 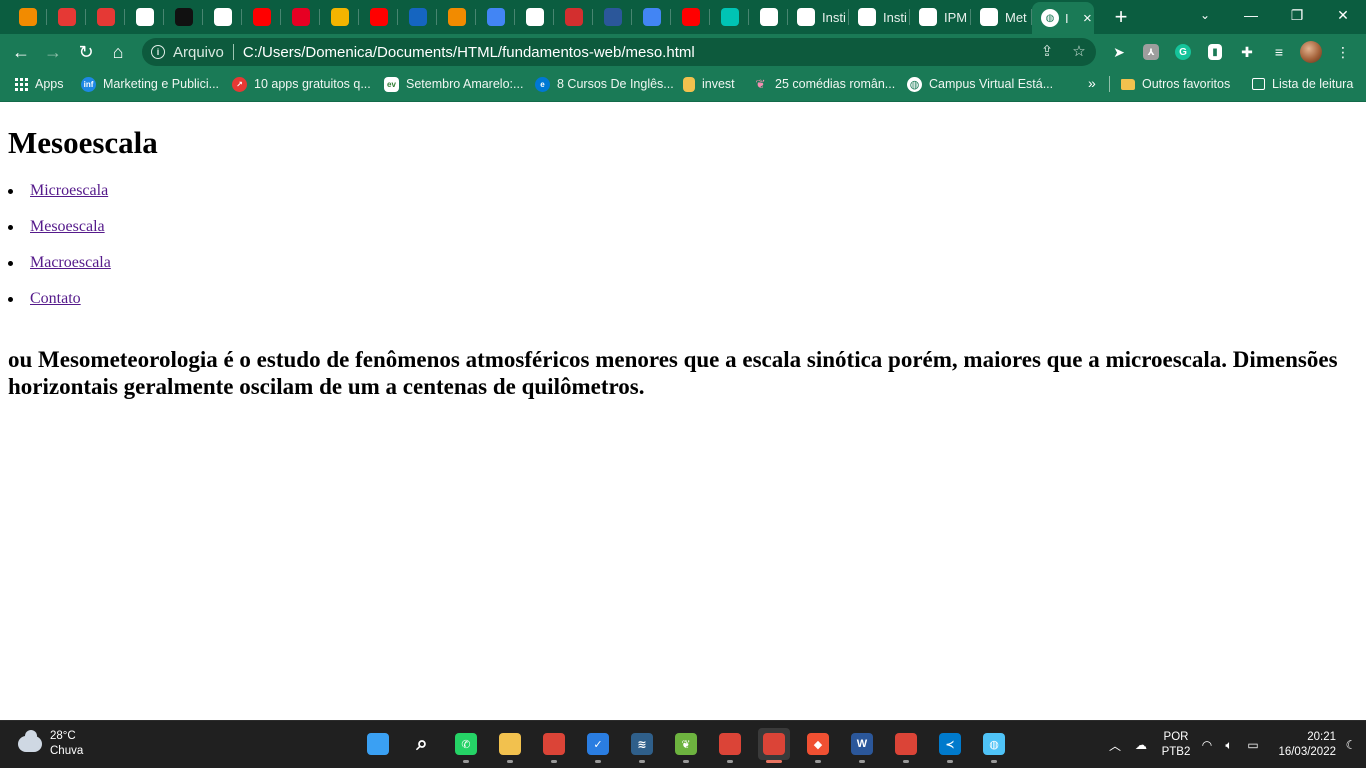 I want to click on taskbar-file-explorer-button, so click(x=510, y=745).